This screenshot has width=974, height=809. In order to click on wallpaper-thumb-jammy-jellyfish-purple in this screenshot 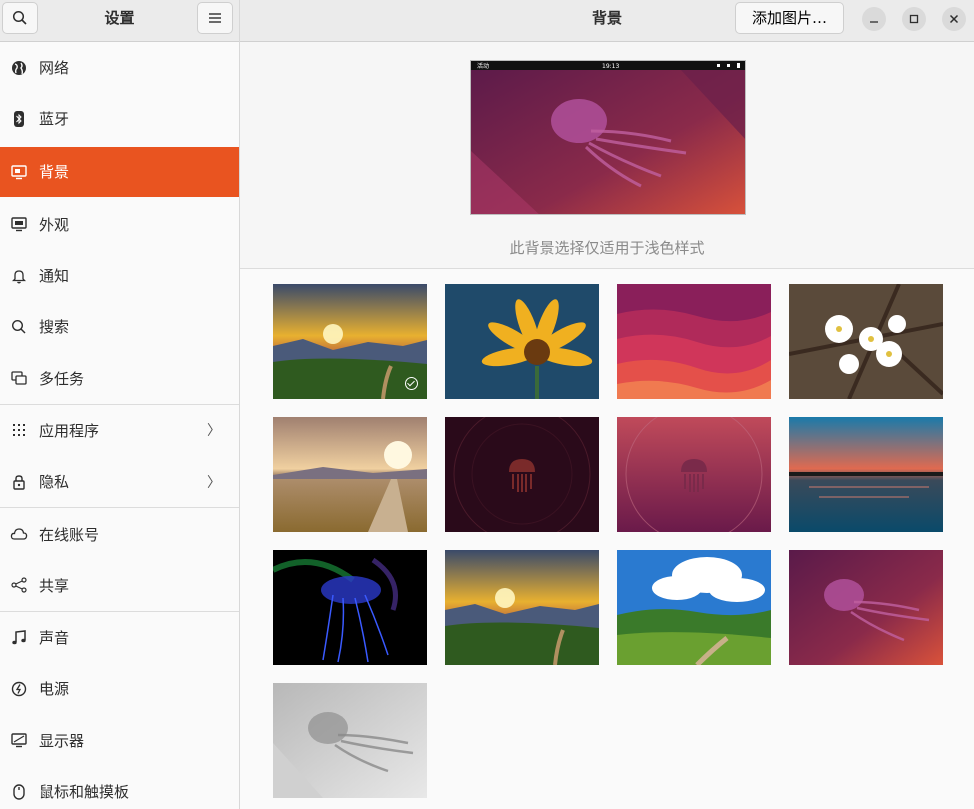, I will do `click(866, 607)`.